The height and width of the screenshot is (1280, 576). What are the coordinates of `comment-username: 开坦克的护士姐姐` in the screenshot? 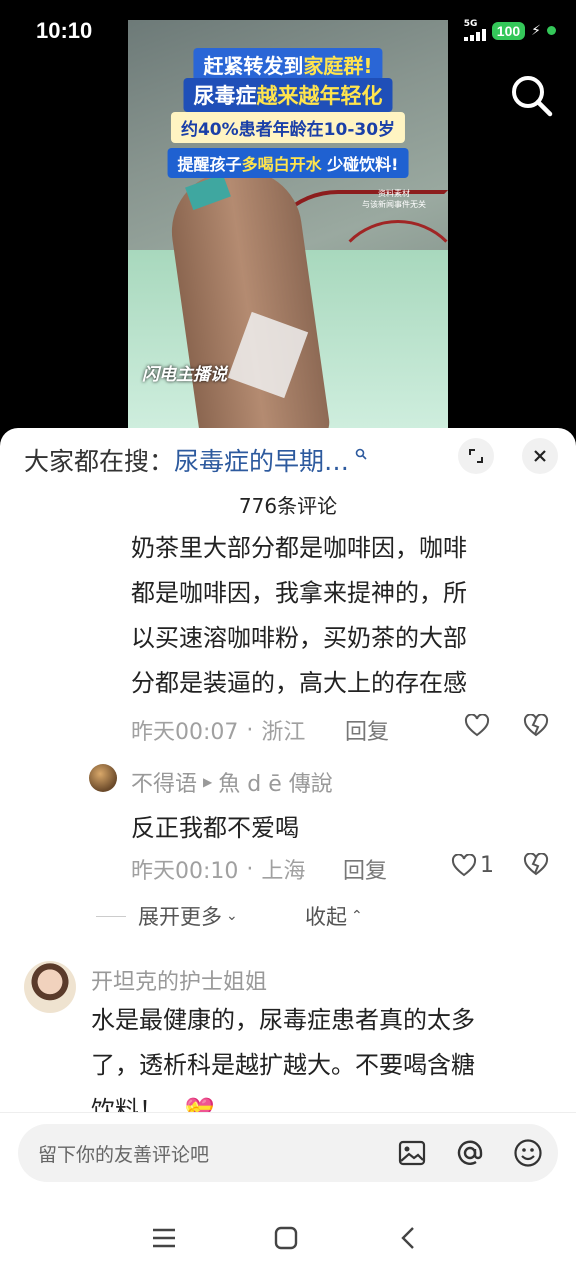 It's located at (179, 980).